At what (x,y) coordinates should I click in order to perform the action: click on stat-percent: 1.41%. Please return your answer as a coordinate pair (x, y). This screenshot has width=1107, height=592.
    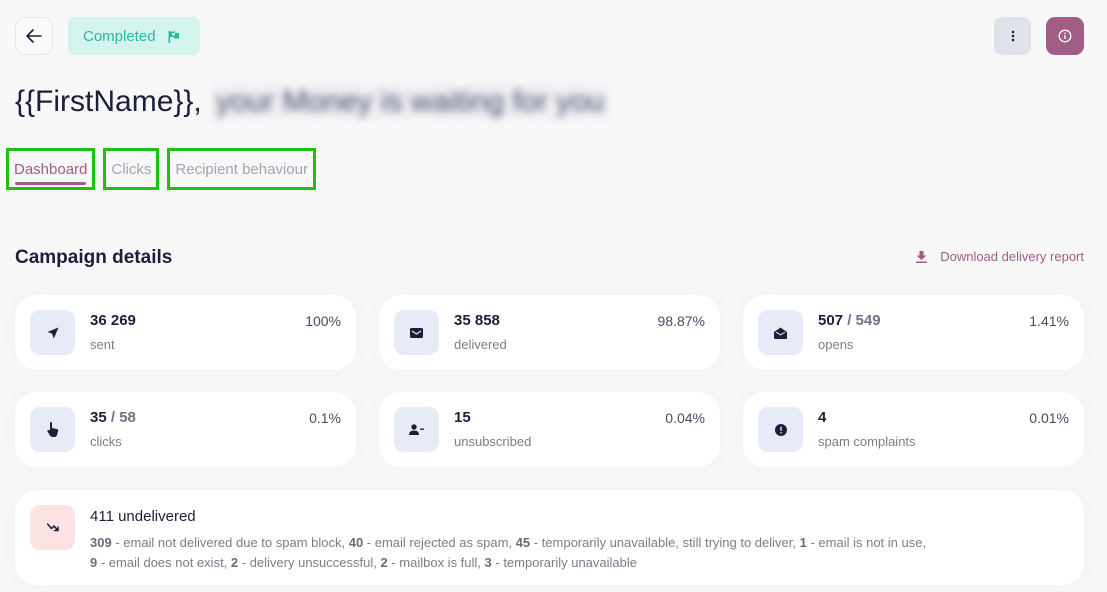
    Looking at the image, I should click on (1049, 321).